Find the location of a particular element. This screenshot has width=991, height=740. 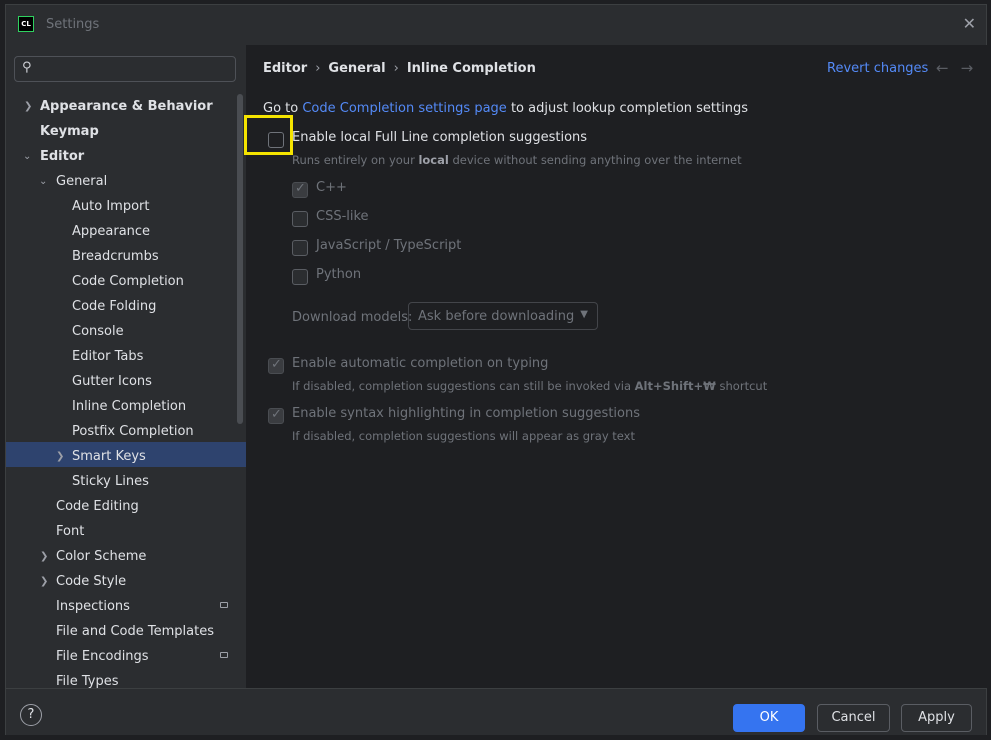

css-checkbox is located at coordinates (300, 219).